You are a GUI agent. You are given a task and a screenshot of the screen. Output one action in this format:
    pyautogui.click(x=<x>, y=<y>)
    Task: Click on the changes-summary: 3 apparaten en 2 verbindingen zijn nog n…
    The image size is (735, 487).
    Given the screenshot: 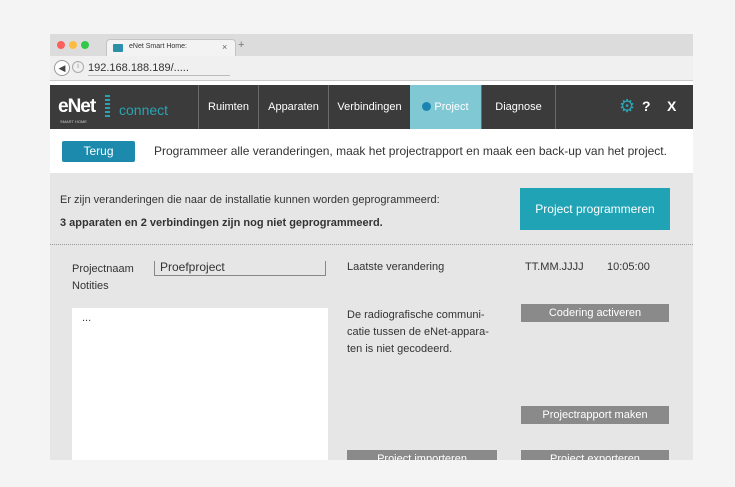 What is the action you would take?
    pyautogui.click(x=221, y=223)
    